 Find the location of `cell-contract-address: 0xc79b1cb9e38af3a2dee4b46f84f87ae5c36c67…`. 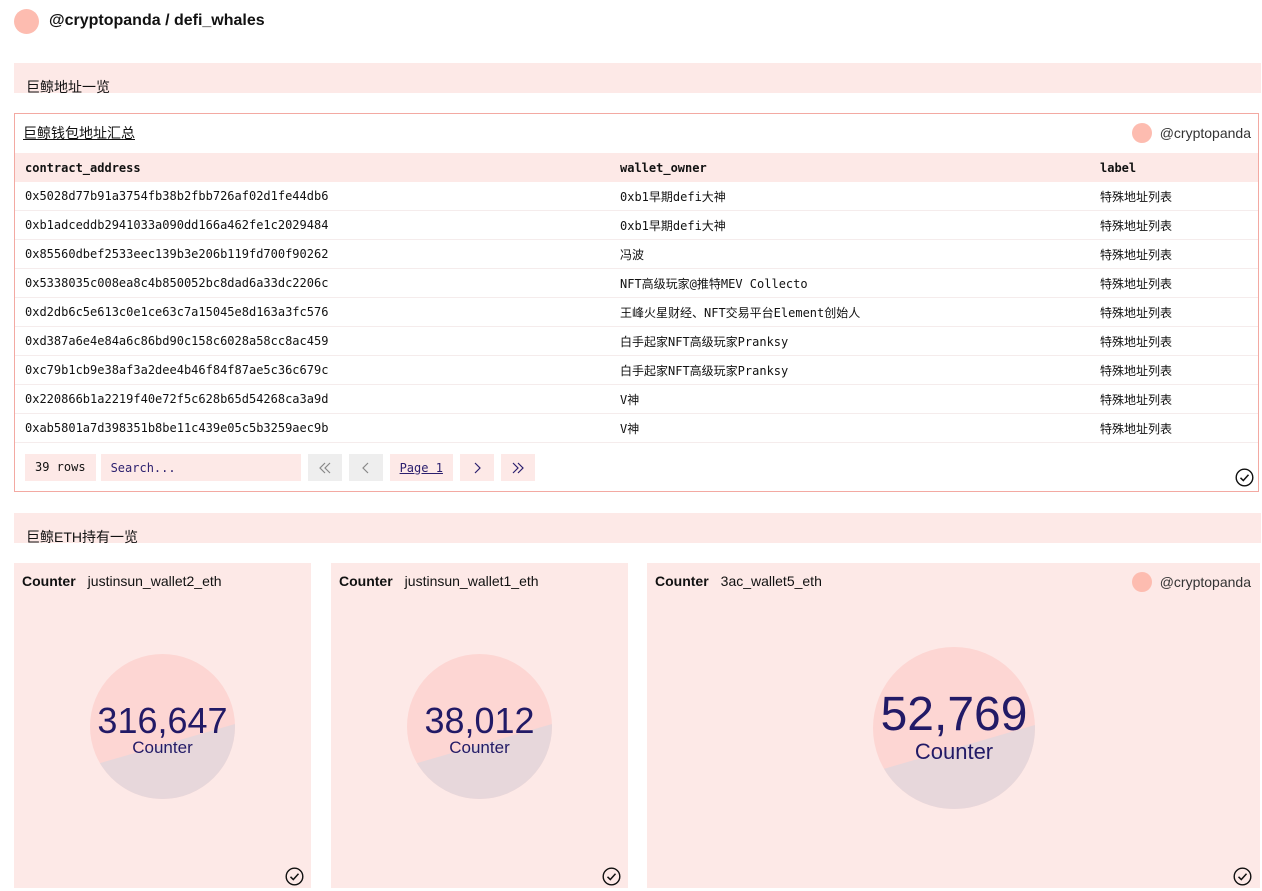

cell-contract-address: 0xc79b1cb9e38af3a2dee4b46f84f87ae5c36c67… is located at coordinates (312, 370).